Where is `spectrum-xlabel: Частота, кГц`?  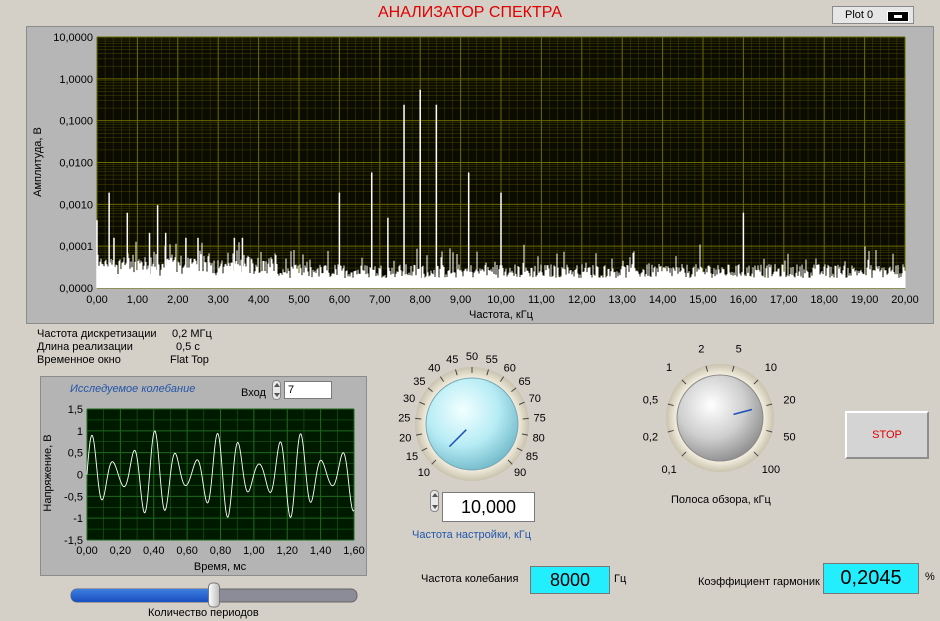 spectrum-xlabel: Частота, кГц is located at coordinates (501, 315).